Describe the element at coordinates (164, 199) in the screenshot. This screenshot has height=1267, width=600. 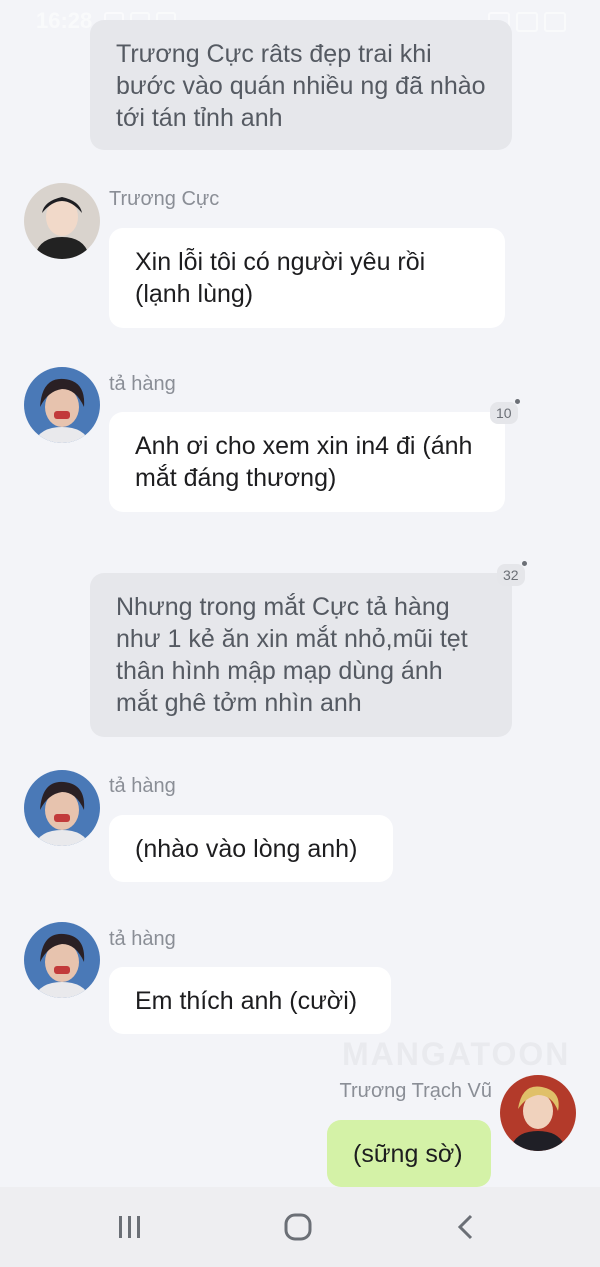
I see `sender-name: Trương Cực` at that location.